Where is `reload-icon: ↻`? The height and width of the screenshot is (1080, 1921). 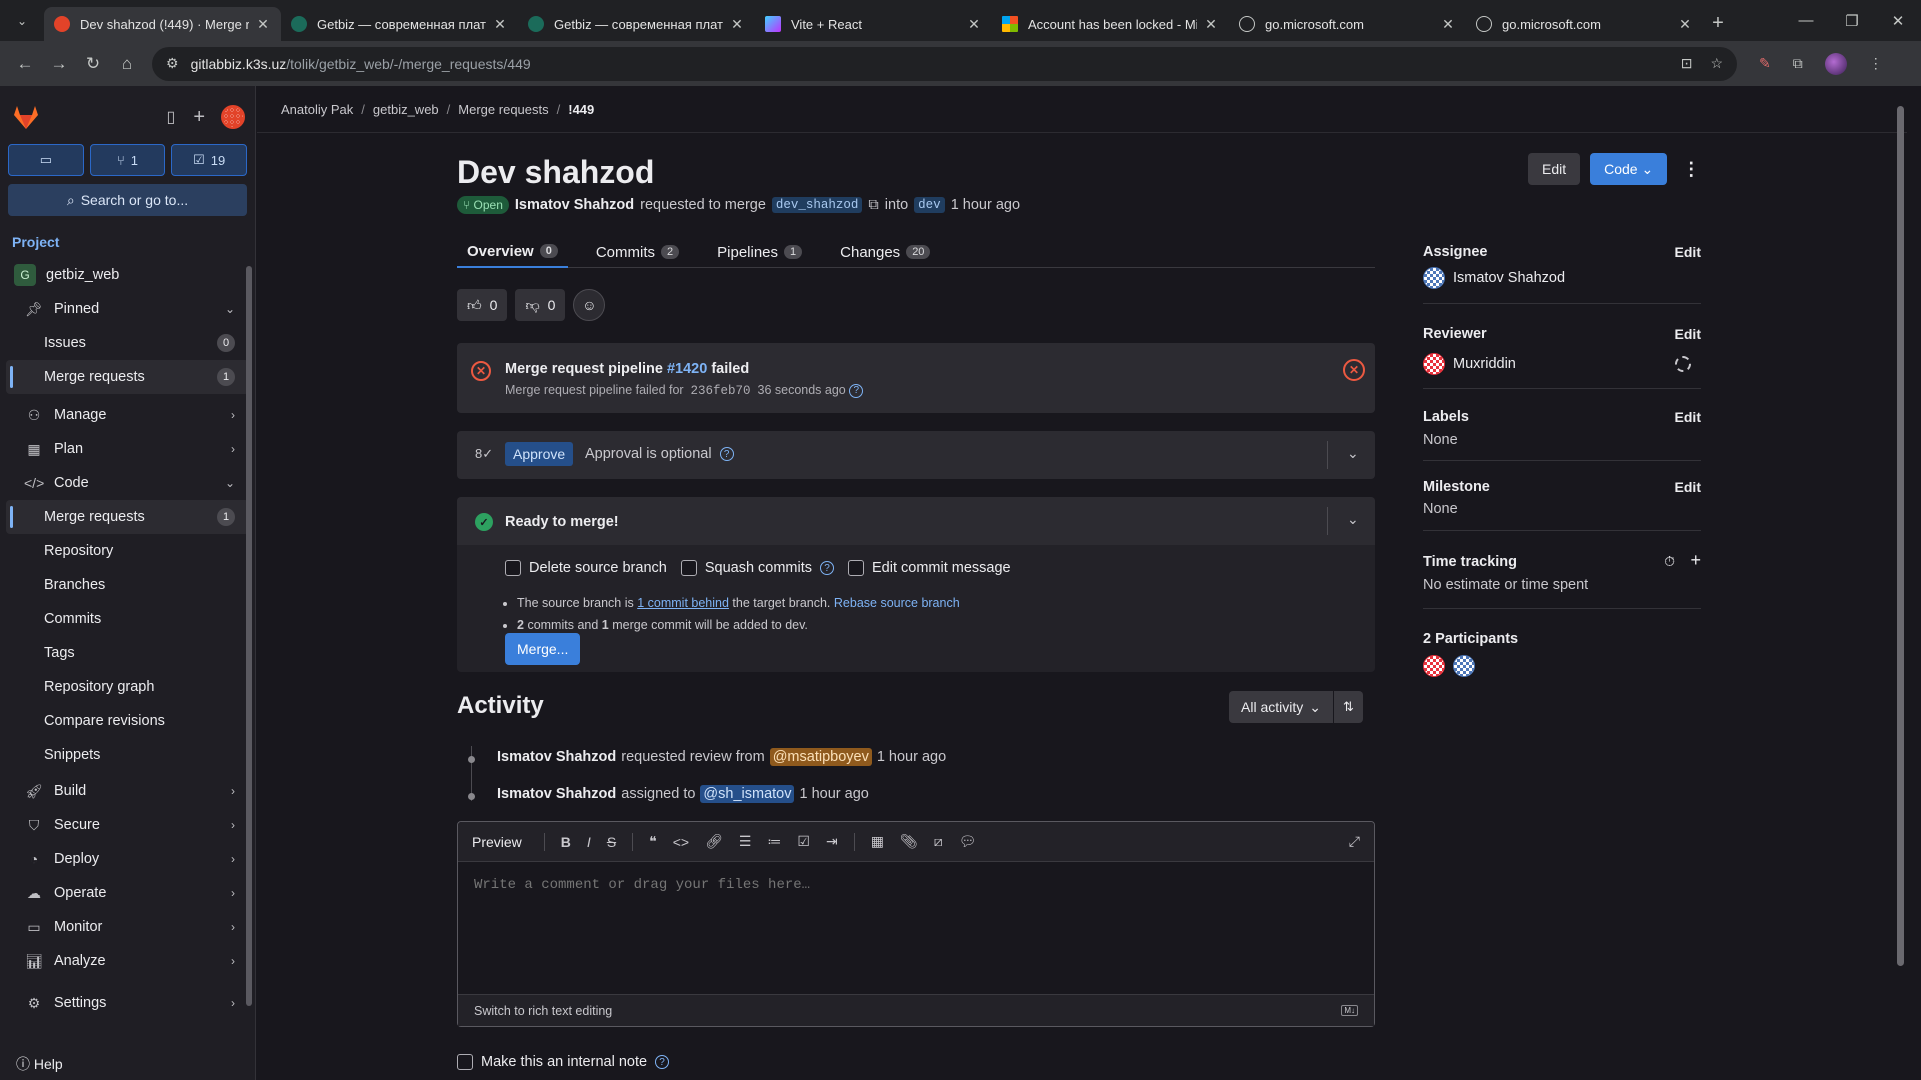 reload-icon: ↻ is located at coordinates (93, 64).